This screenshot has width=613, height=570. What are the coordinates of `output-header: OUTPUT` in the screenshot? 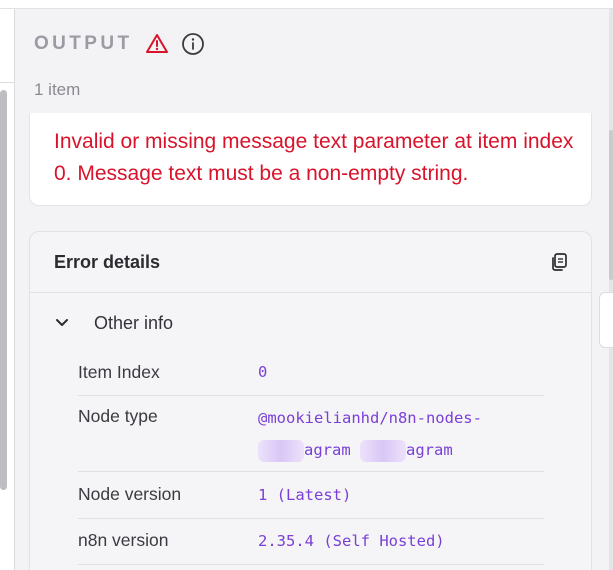 It's located at (119, 44).